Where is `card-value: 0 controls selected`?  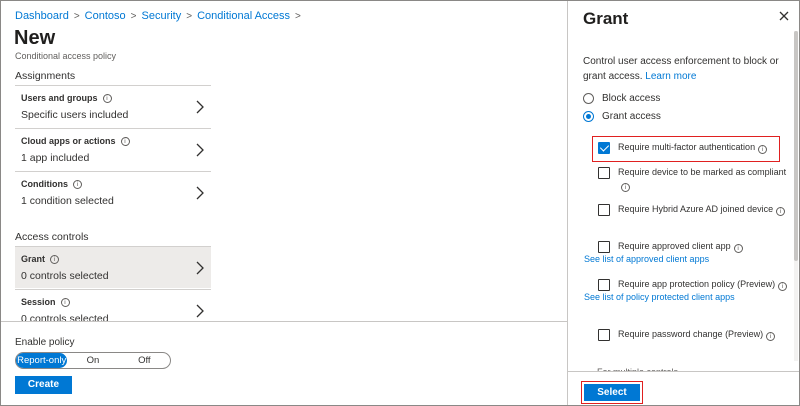
card-value: 0 controls selected is located at coordinates (65, 276).